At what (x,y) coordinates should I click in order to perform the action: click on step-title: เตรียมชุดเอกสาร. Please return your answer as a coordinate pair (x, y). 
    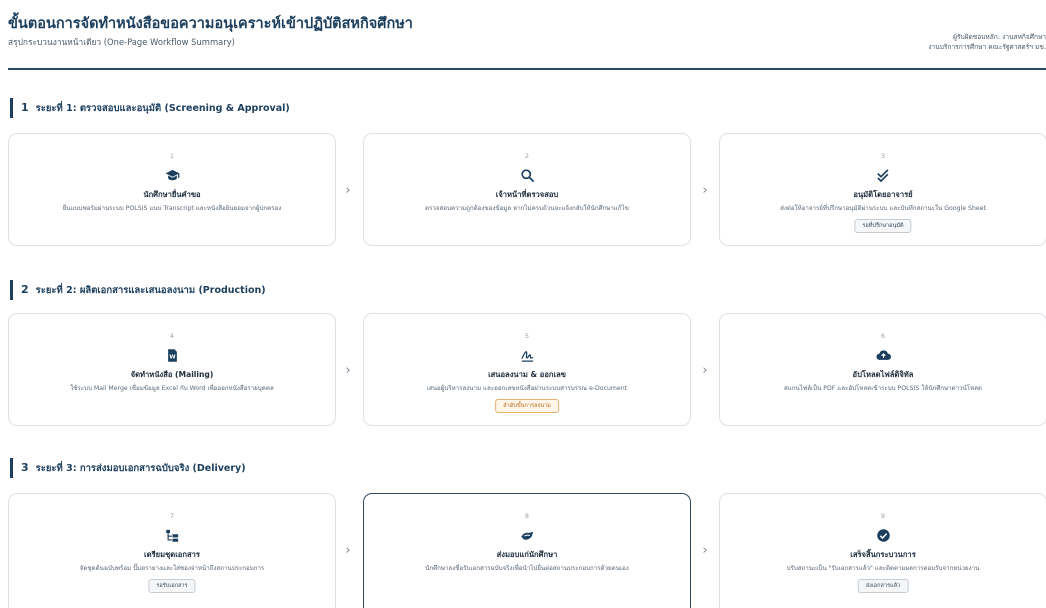
    Looking at the image, I should click on (172, 554).